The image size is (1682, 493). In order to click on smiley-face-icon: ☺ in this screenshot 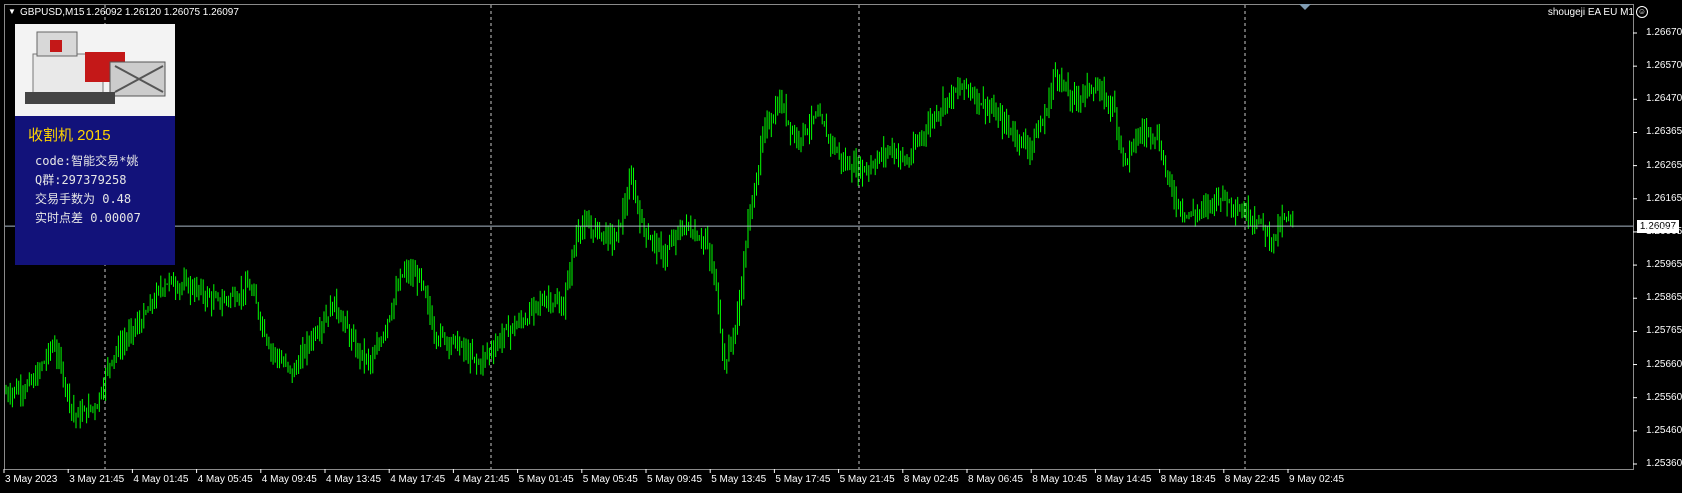, I will do `click(1642, 12)`.